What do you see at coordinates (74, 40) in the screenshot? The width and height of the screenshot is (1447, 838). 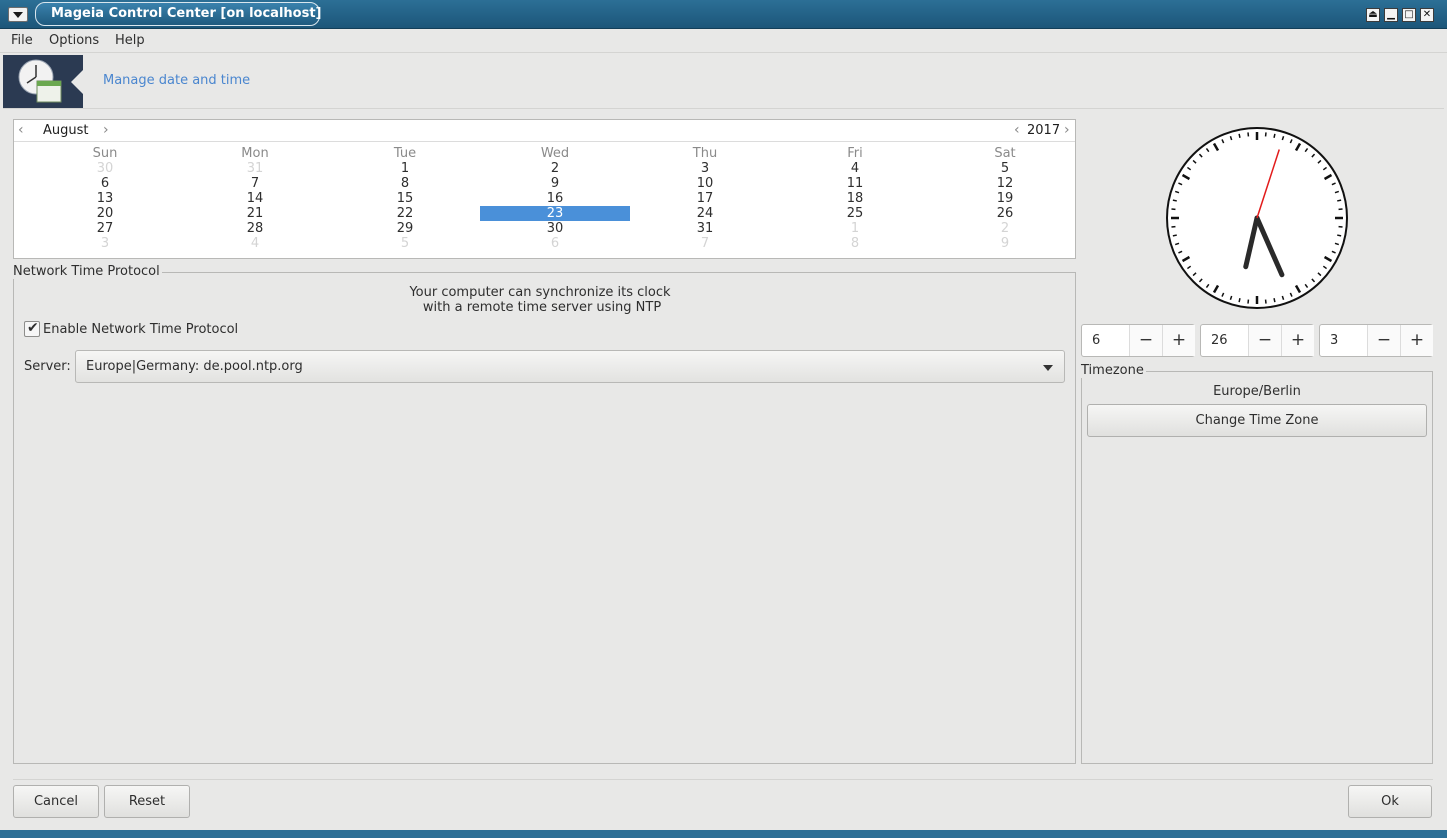 I see `menu-options: Options` at bounding box center [74, 40].